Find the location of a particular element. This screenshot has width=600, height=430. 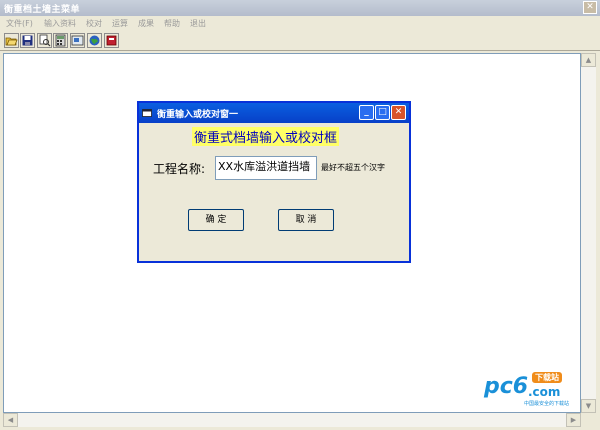

menu-compute: 运算 is located at coordinates (120, 23).